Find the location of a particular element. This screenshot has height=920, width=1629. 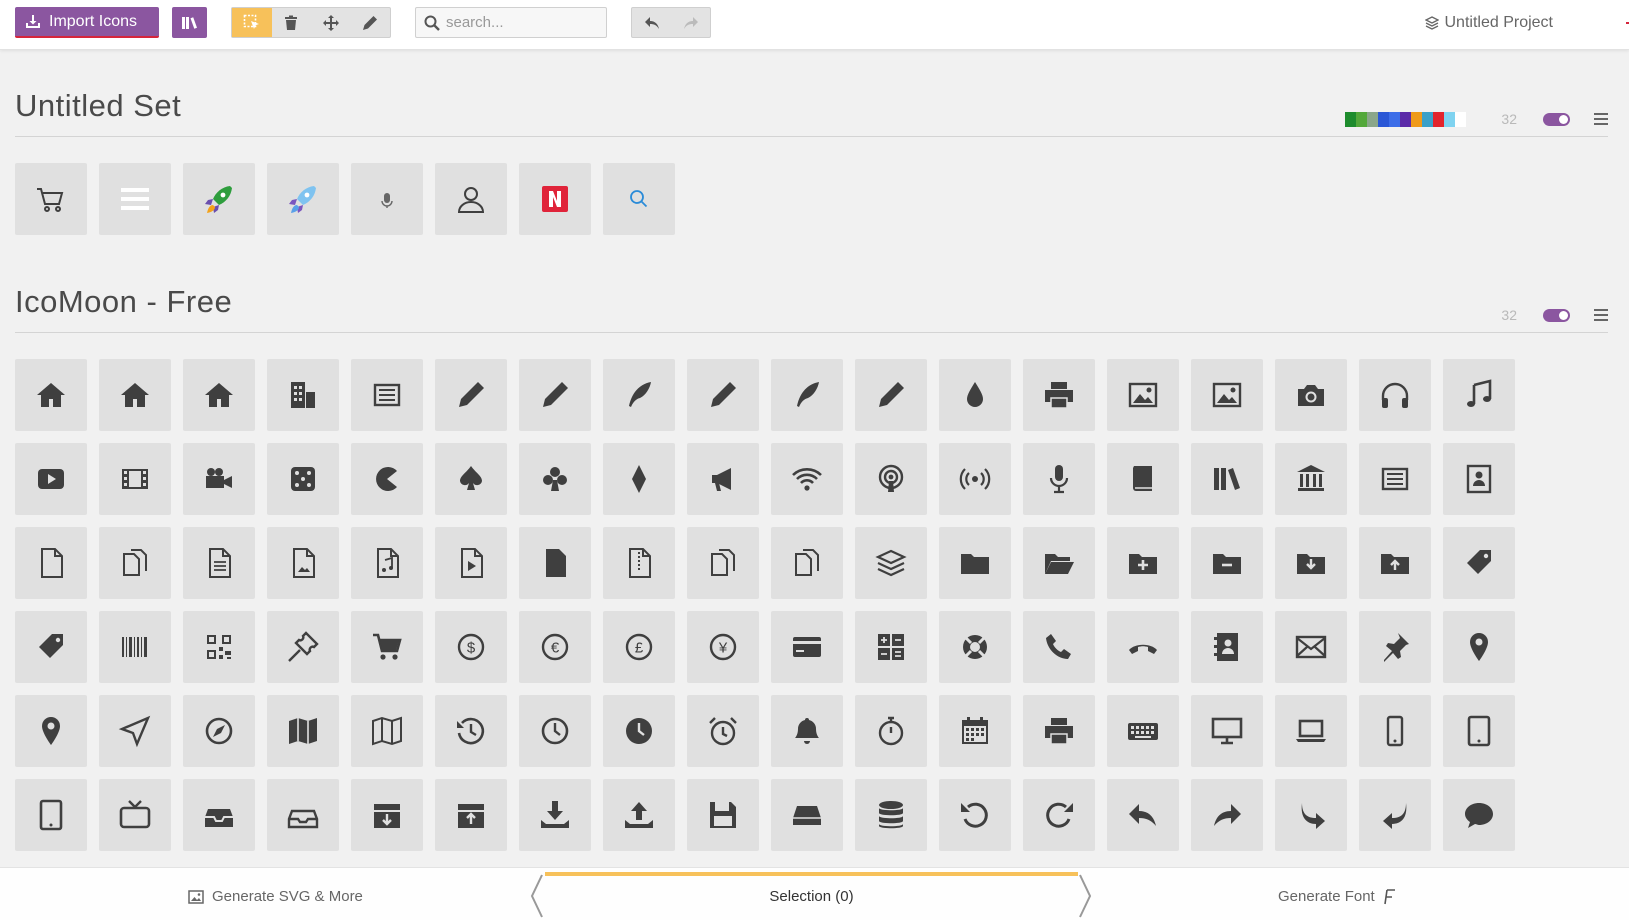

icon-tile: £ is located at coordinates (639, 647).